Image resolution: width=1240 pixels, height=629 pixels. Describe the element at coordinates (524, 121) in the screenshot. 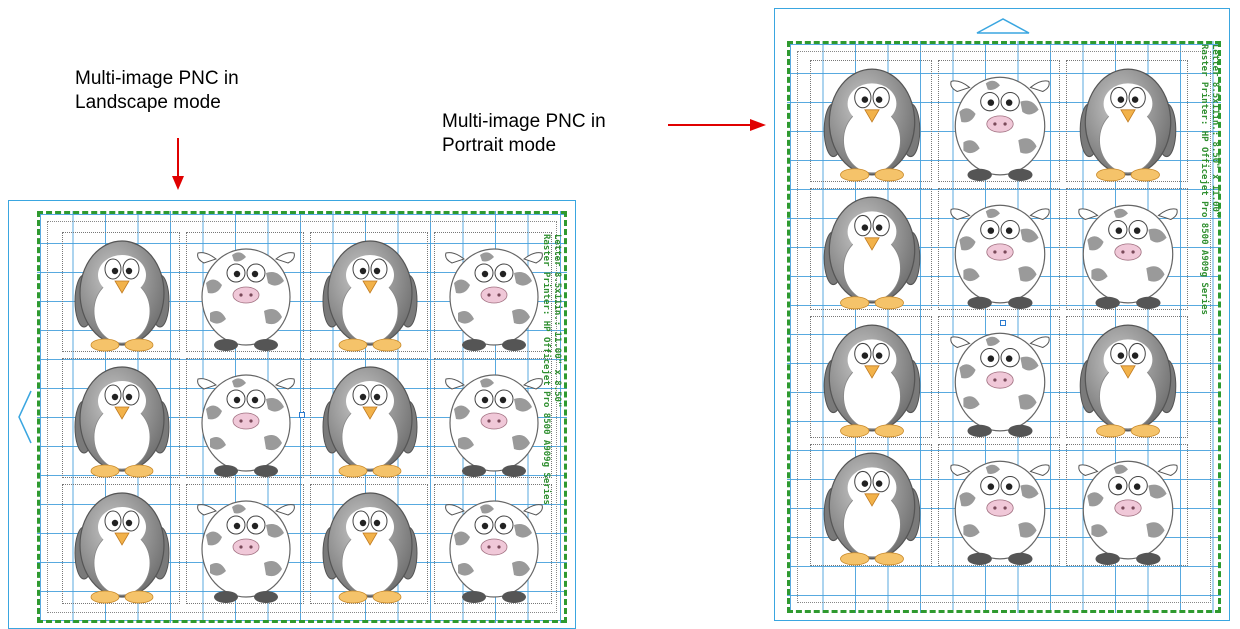

I see `portrait-caption-line1: Multi-image PNC in` at that location.